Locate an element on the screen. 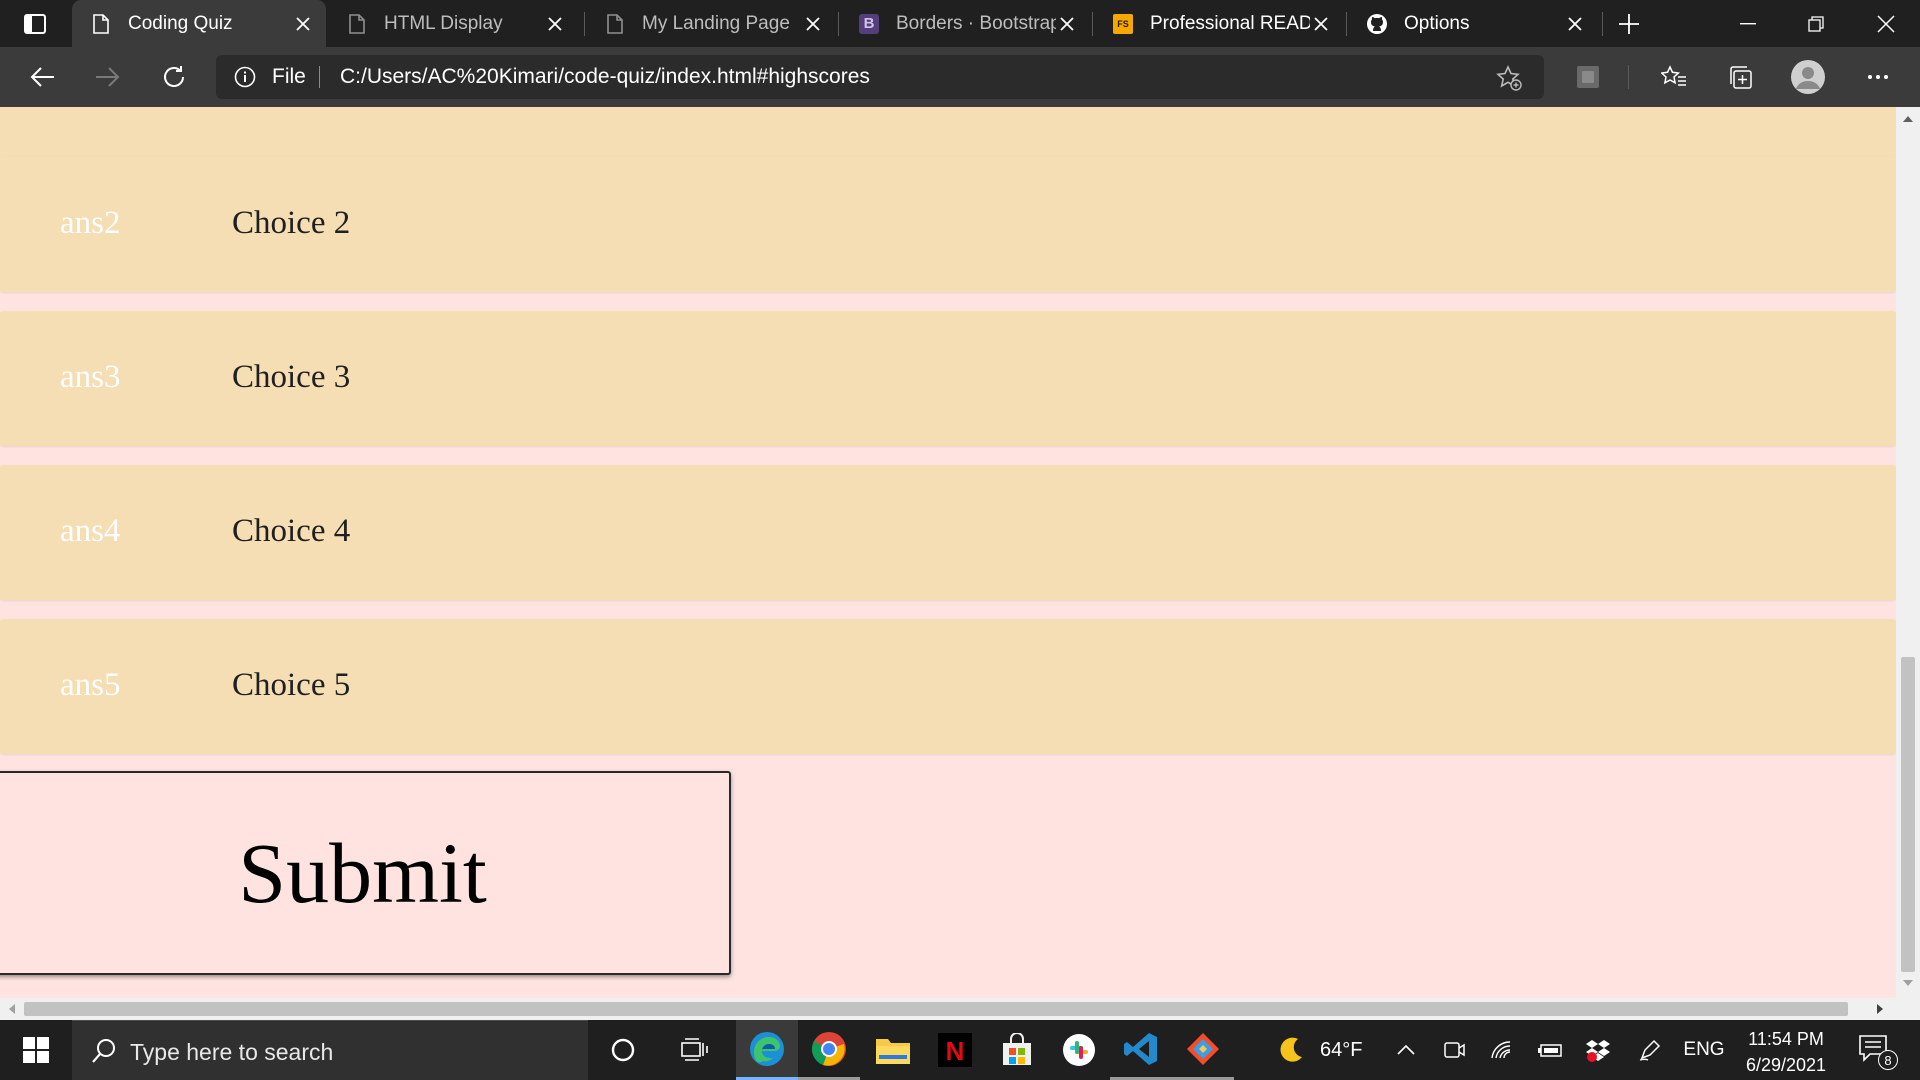 The width and height of the screenshot is (1920, 1080). folder-icon is located at coordinates (893, 1051).